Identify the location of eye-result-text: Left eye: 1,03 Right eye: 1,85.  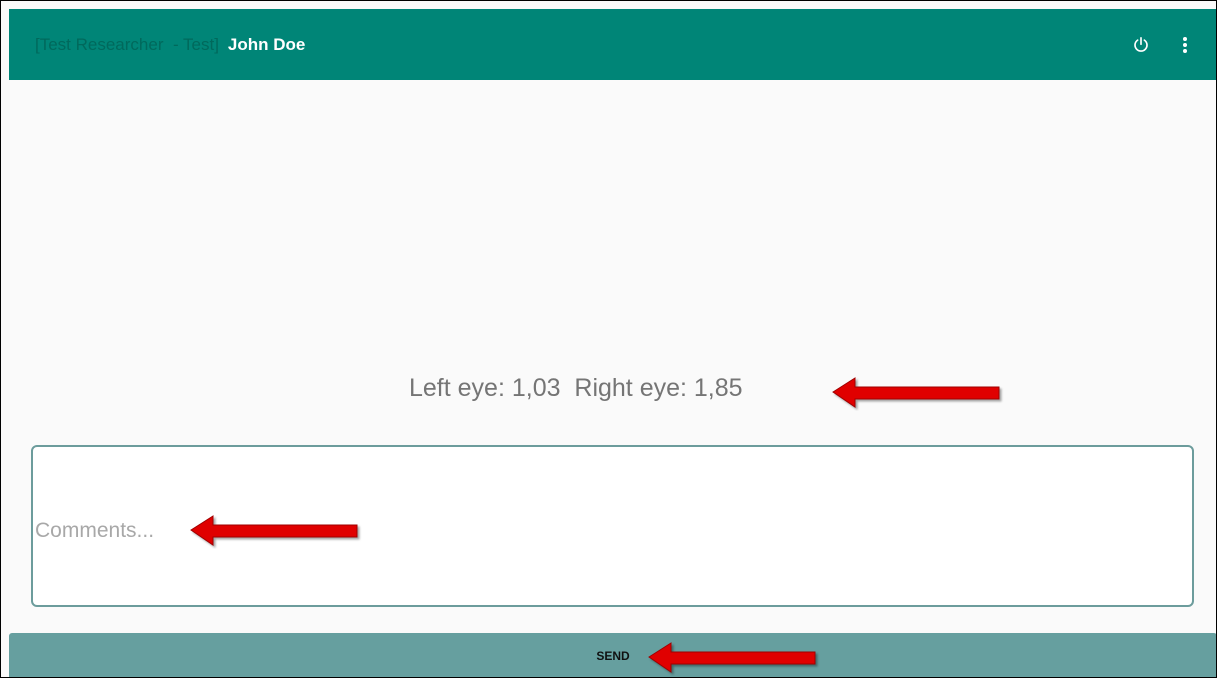
(576, 388).